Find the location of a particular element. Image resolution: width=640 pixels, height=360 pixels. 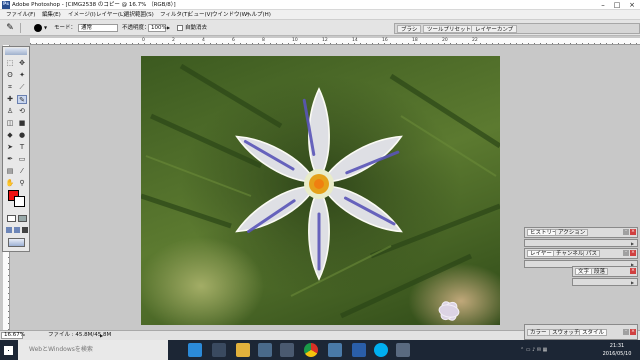

screen-mode-standard-icon is located at coordinates (9, 230).